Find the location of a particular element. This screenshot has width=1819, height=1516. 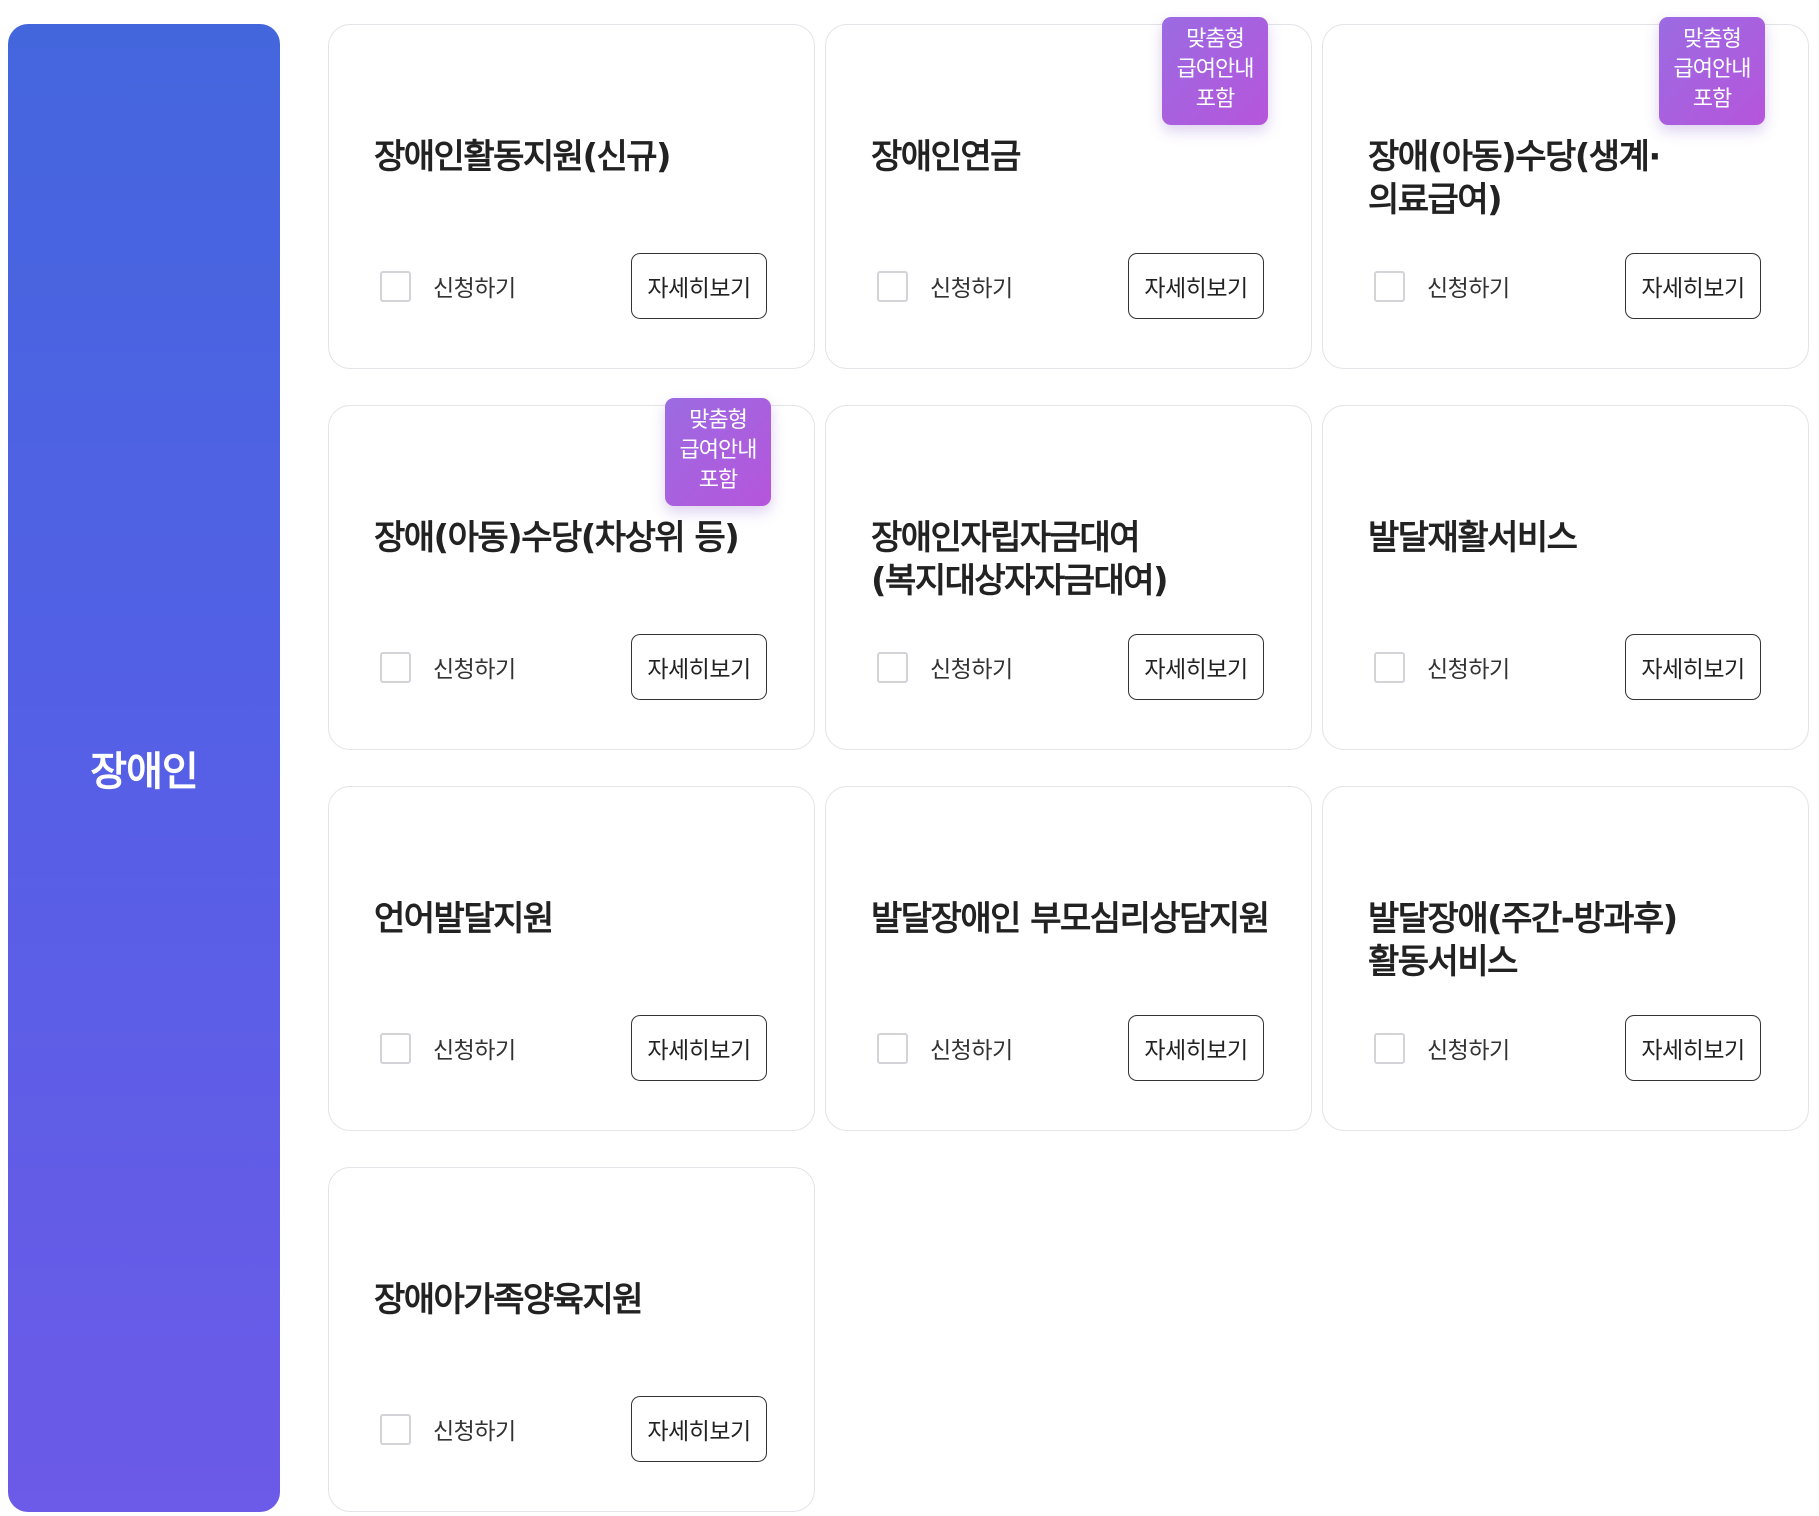

category-panel: 장애인 is located at coordinates (144, 768).